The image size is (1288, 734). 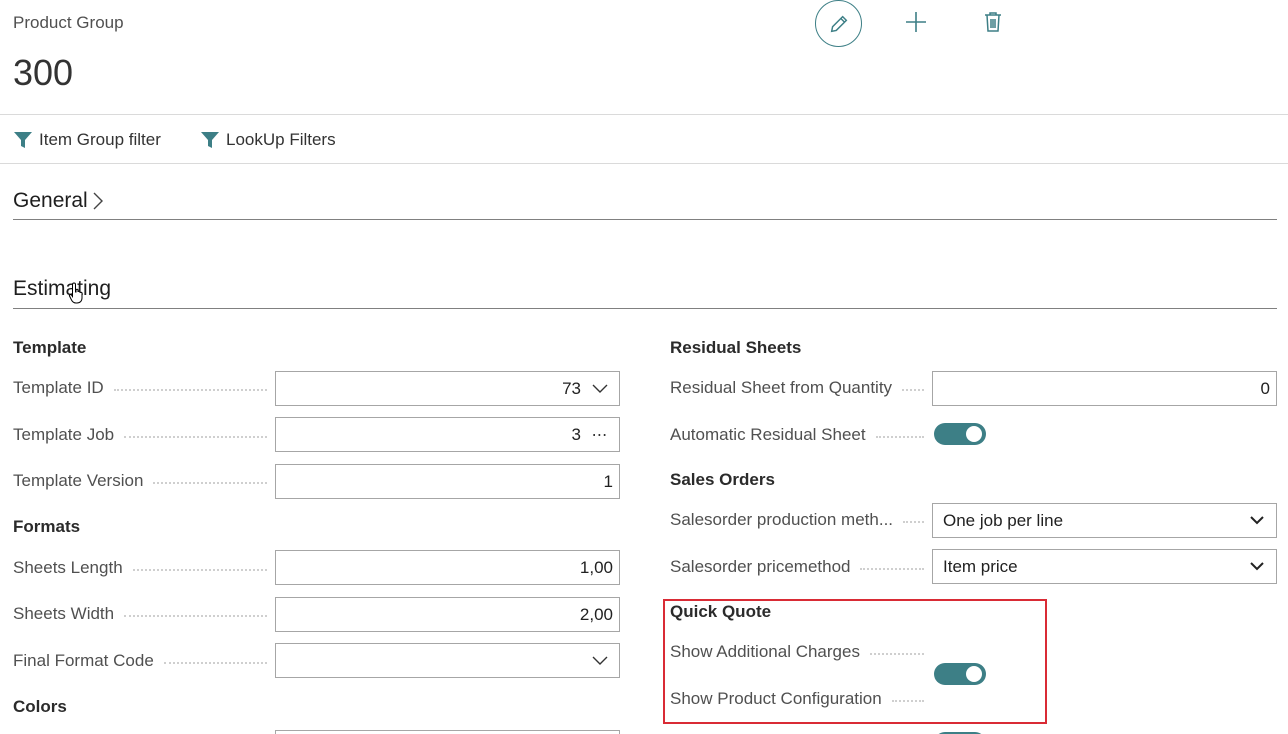 What do you see at coordinates (98, 201) in the screenshot?
I see `chevron-right-icon` at bounding box center [98, 201].